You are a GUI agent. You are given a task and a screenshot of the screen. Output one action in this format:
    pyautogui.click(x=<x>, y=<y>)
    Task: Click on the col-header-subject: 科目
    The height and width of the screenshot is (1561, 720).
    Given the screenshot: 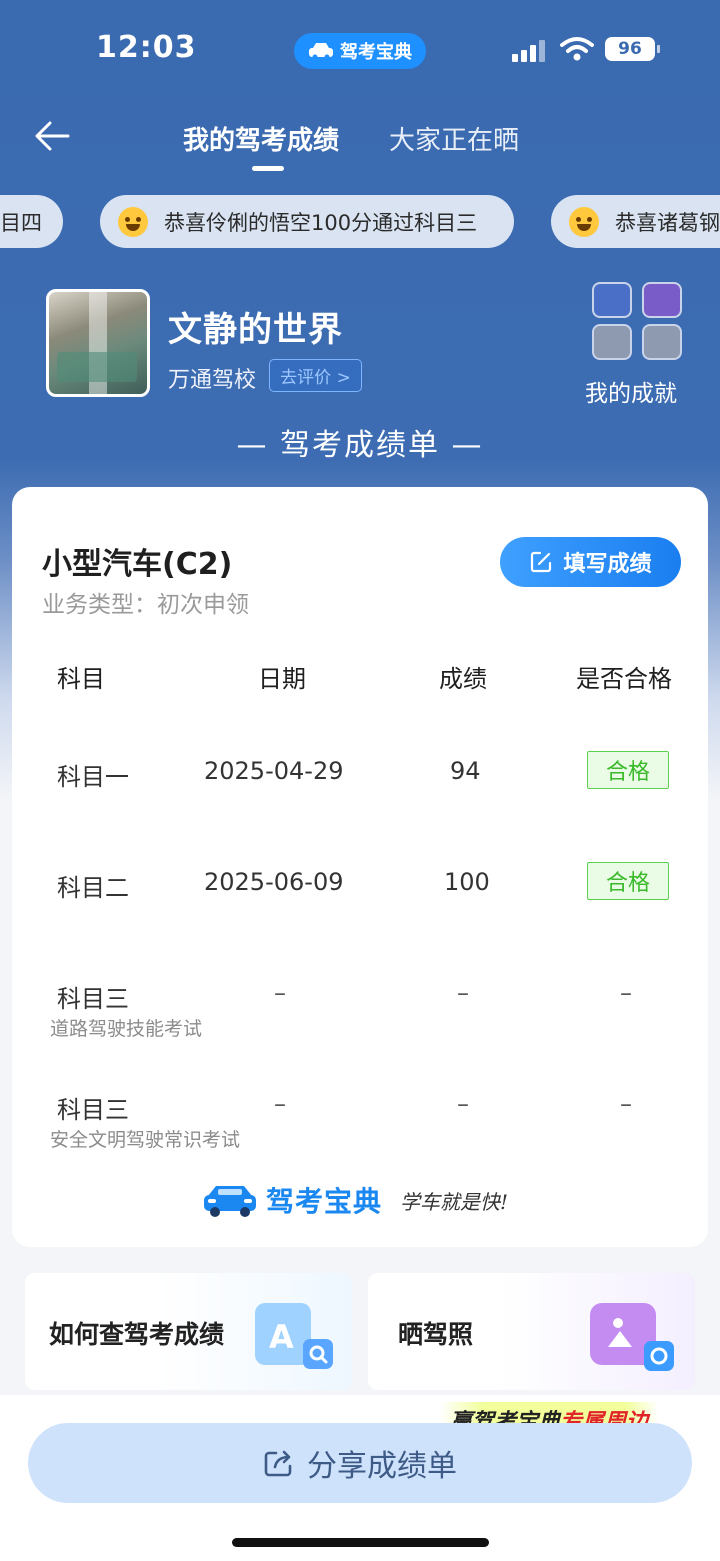 What is the action you would take?
    pyautogui.click(x=81, y=679)
    